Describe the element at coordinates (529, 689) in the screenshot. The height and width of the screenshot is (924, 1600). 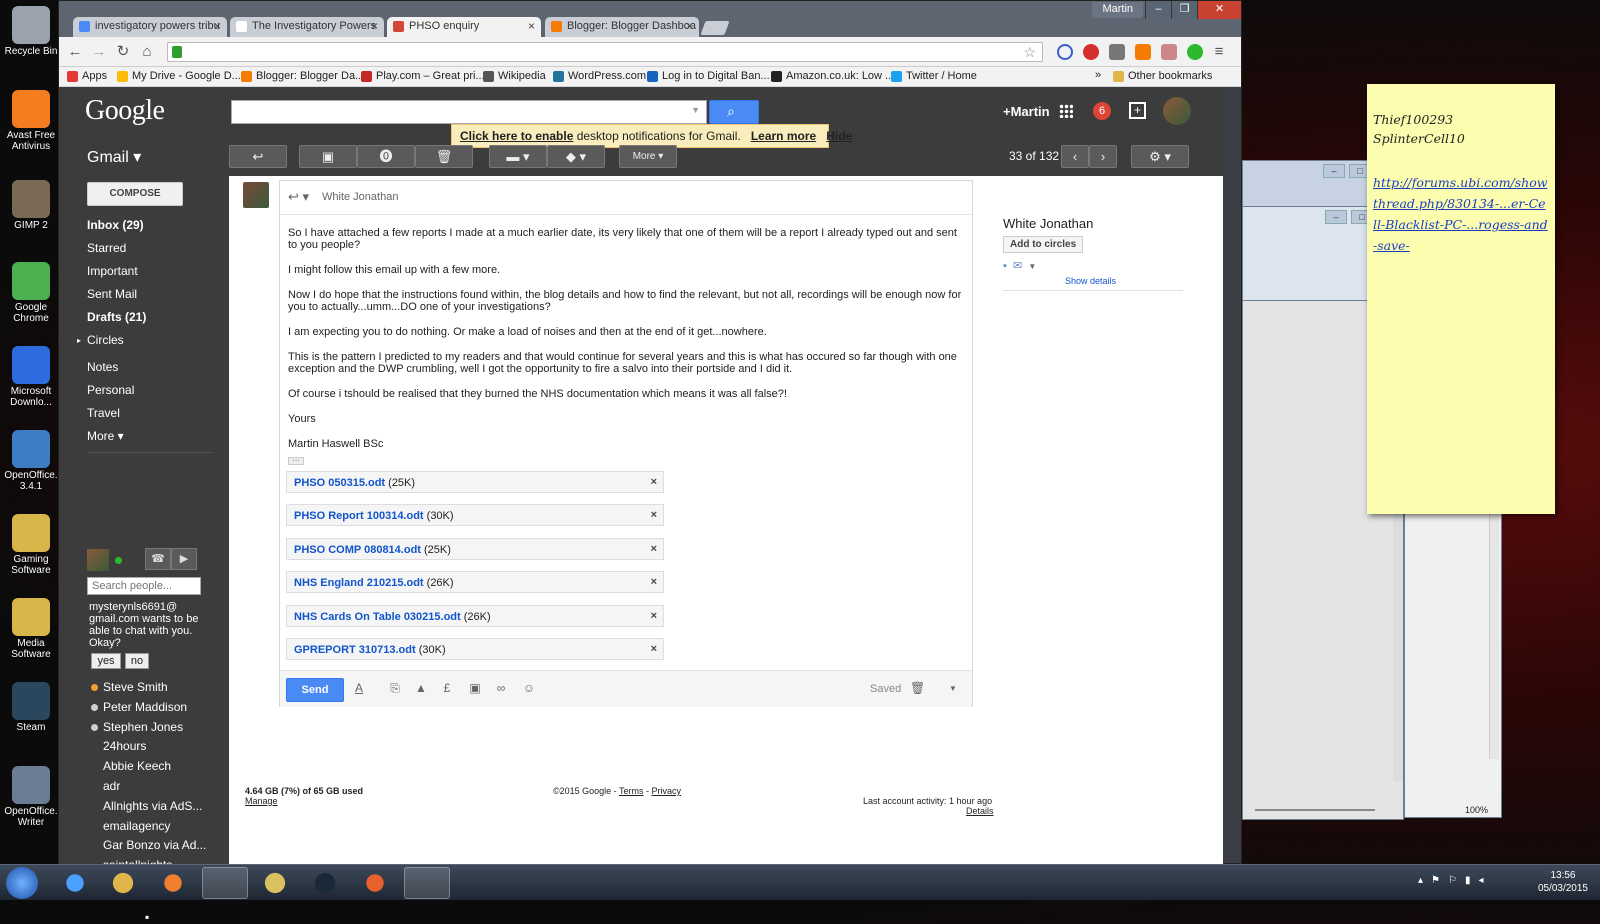
I see `emoji-icon: ☺` at that location.